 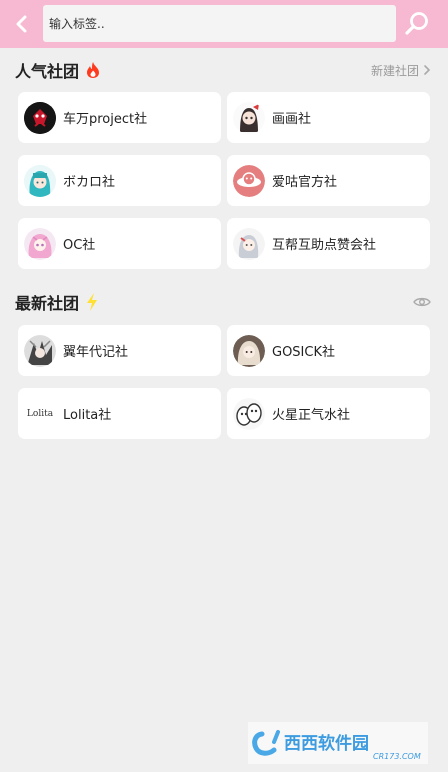 I want to click on new-club-link: 新建社团, so click(x=401, y=70).